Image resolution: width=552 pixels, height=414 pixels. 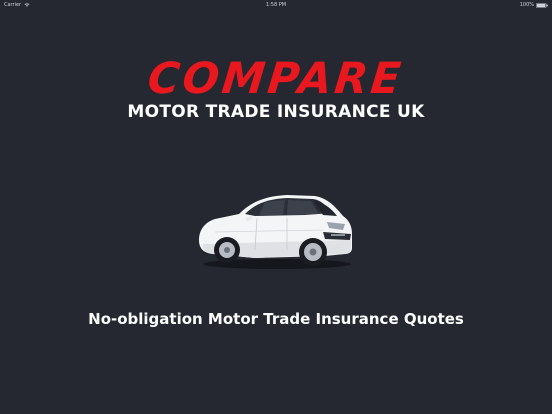 I want to click on status-time: 1:58 PM, so click(x=276, y=5).